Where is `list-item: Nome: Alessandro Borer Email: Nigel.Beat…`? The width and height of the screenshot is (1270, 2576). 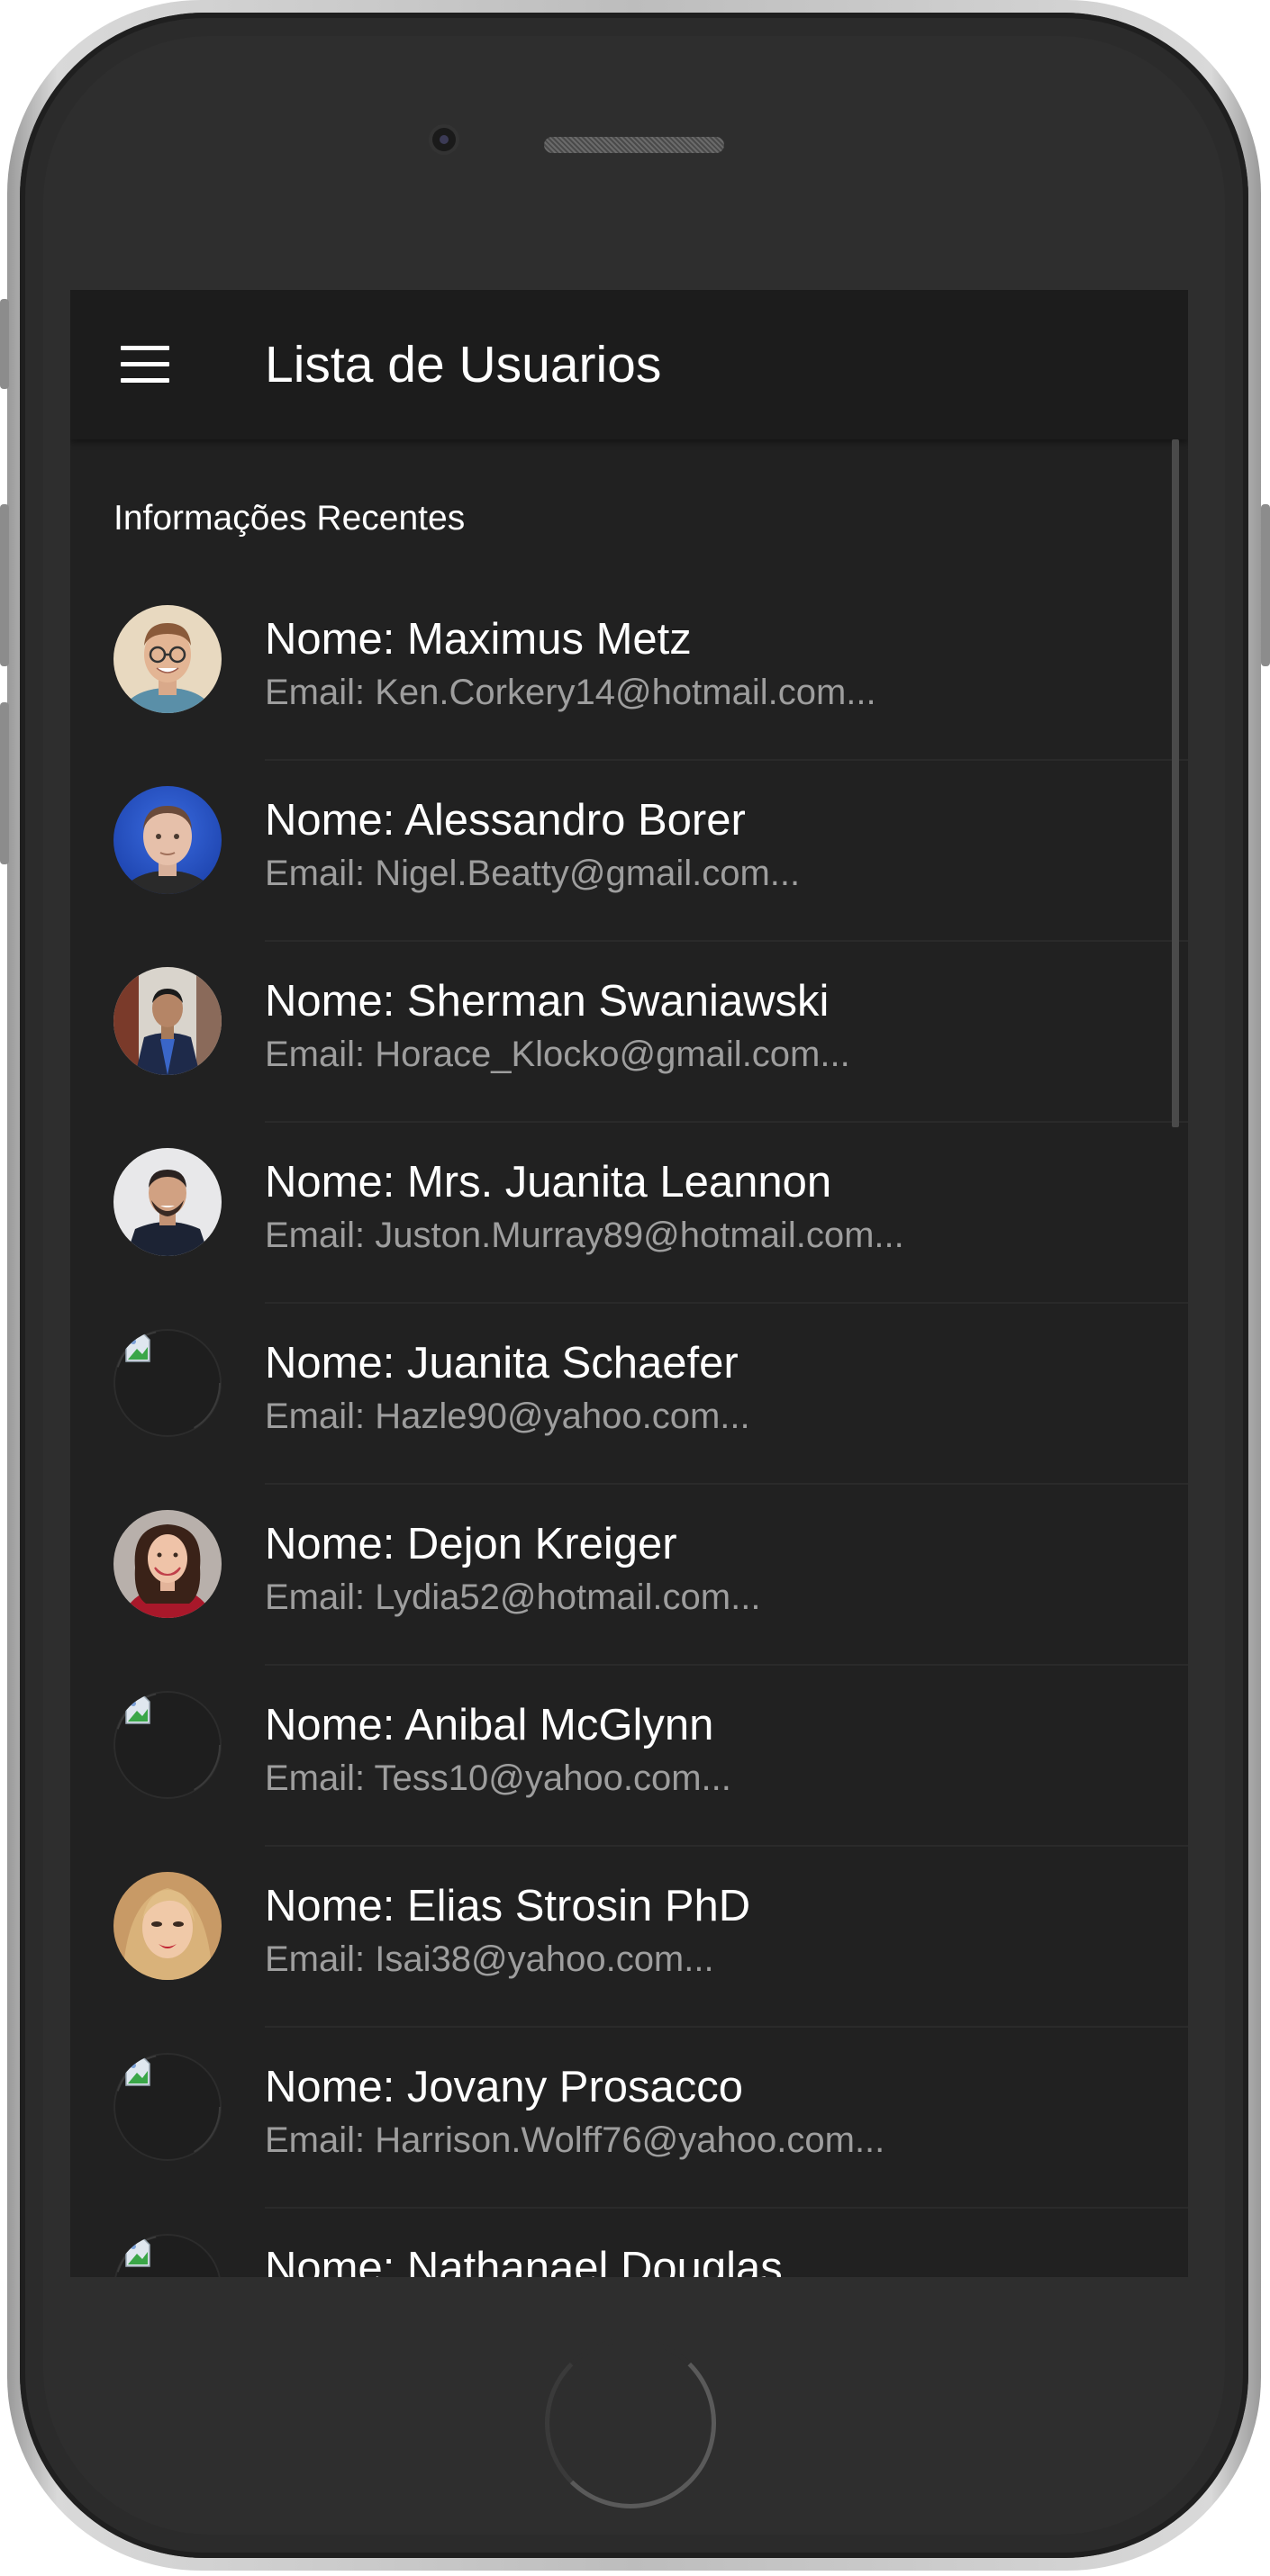
list-item: Nome: Alessandro Borer Email: Nigel.Beat… is located at coordinates (629, 851).